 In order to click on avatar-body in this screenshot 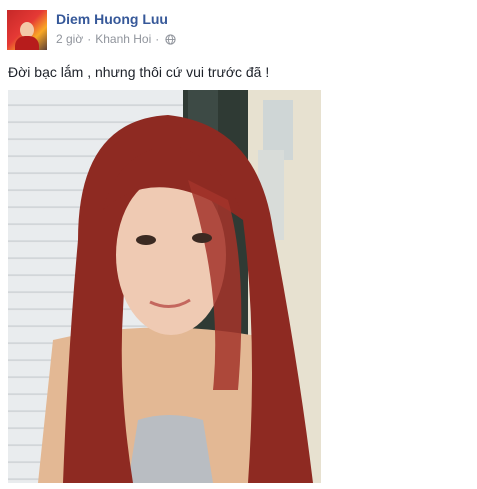, I will do `click(27, 43)`.